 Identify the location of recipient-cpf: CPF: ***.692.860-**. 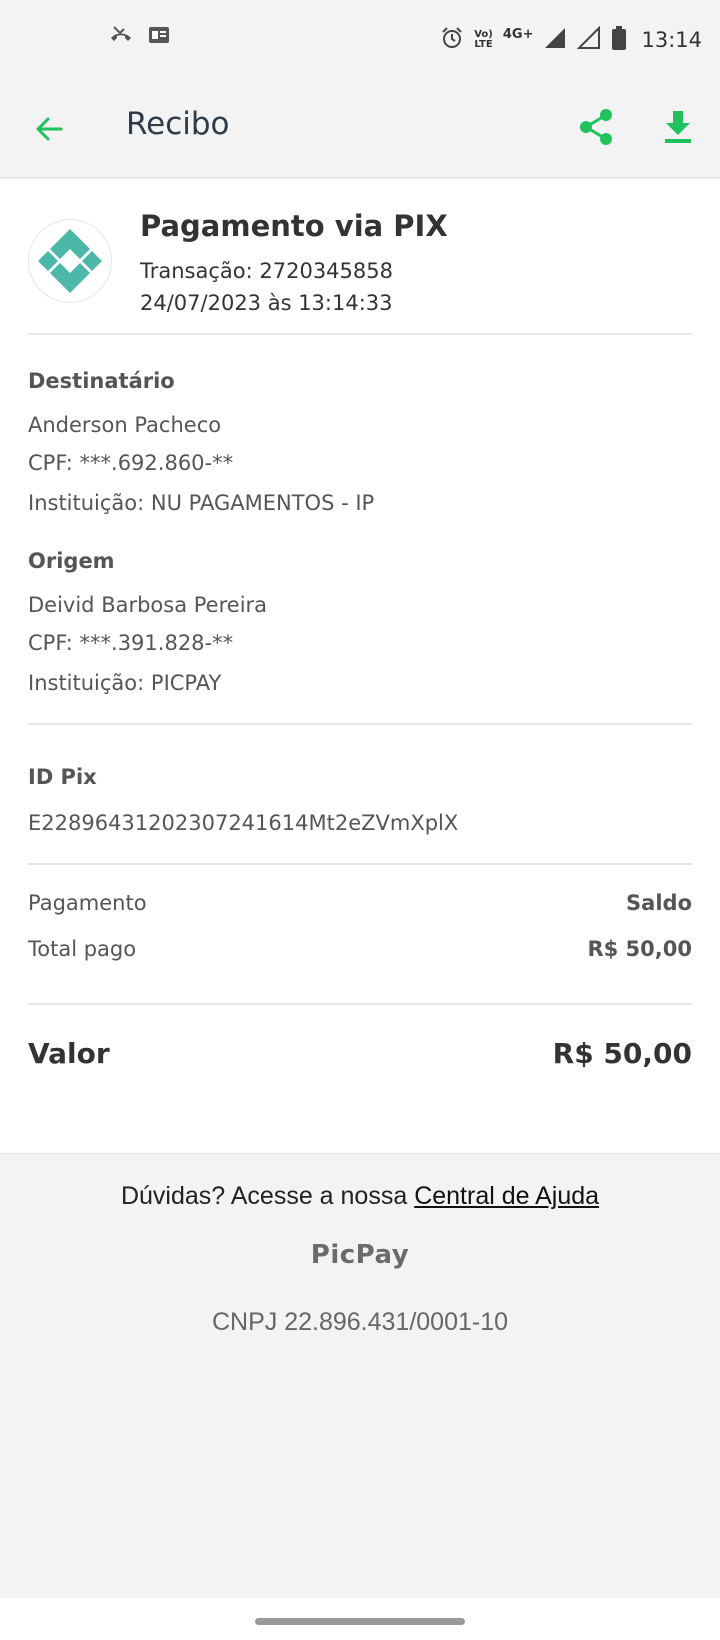
(131, 463).